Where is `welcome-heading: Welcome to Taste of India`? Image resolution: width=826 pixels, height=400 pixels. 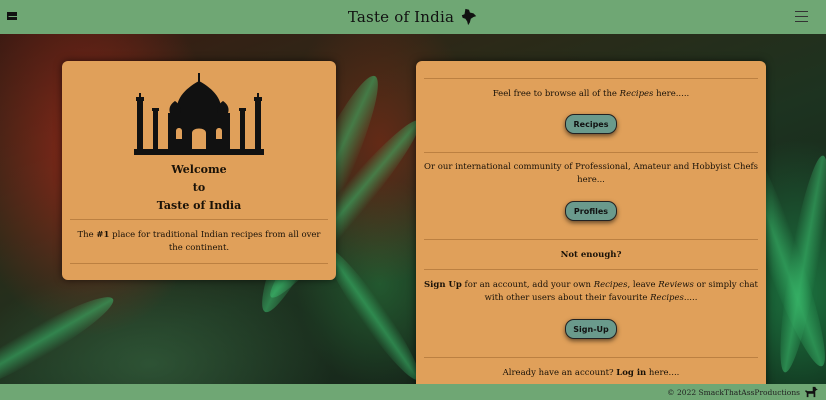 welcome-heading: Welcome to Taste of India is located at coordinates (199, 188).